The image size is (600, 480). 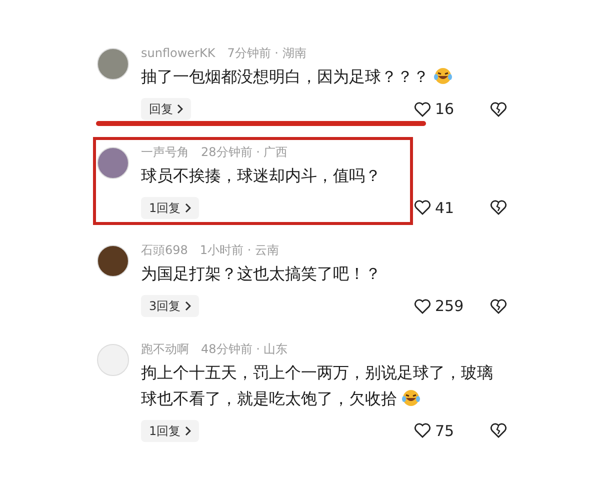 I want to click on comment-meta: 一声号角 28分钟前 · 广西, so click(x=215, y=152).